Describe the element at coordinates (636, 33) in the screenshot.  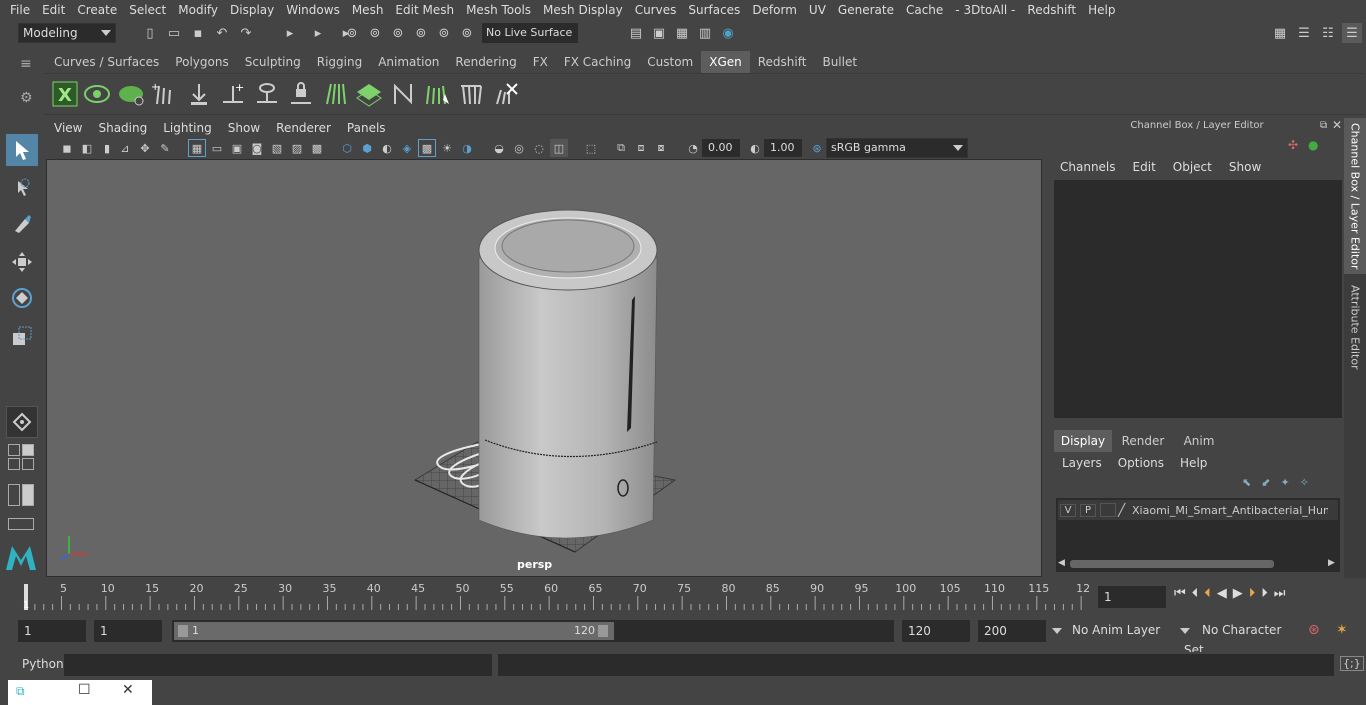
I see `render-view-icon: ▤` at that location.